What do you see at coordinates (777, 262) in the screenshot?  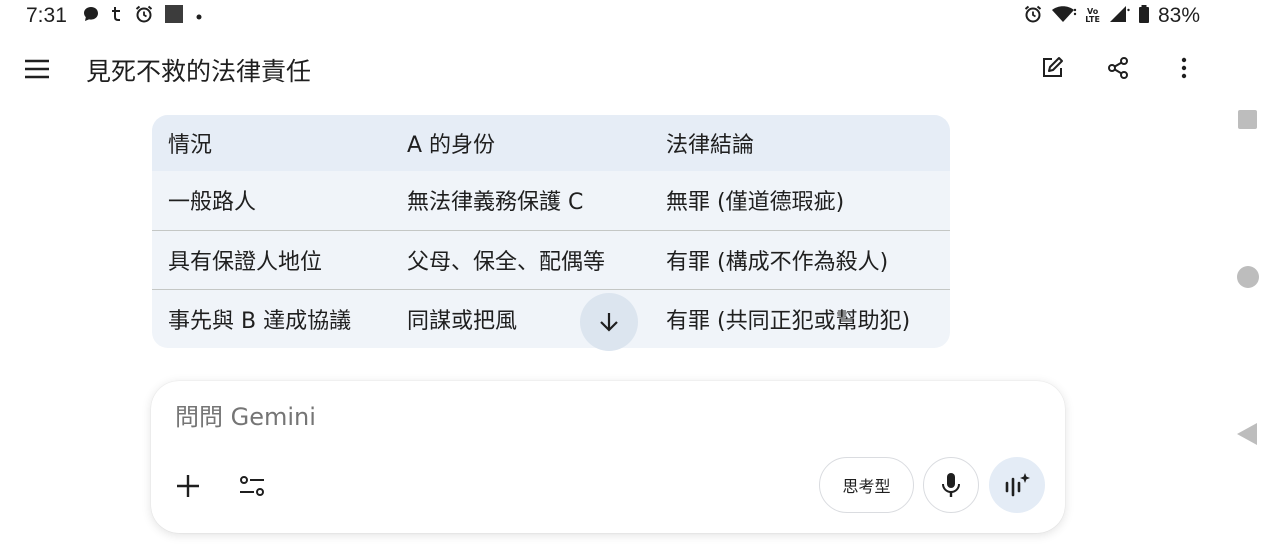 I see `table-cell: 有罪 (構成不作為殺人)` at bounding box center [777, 262].